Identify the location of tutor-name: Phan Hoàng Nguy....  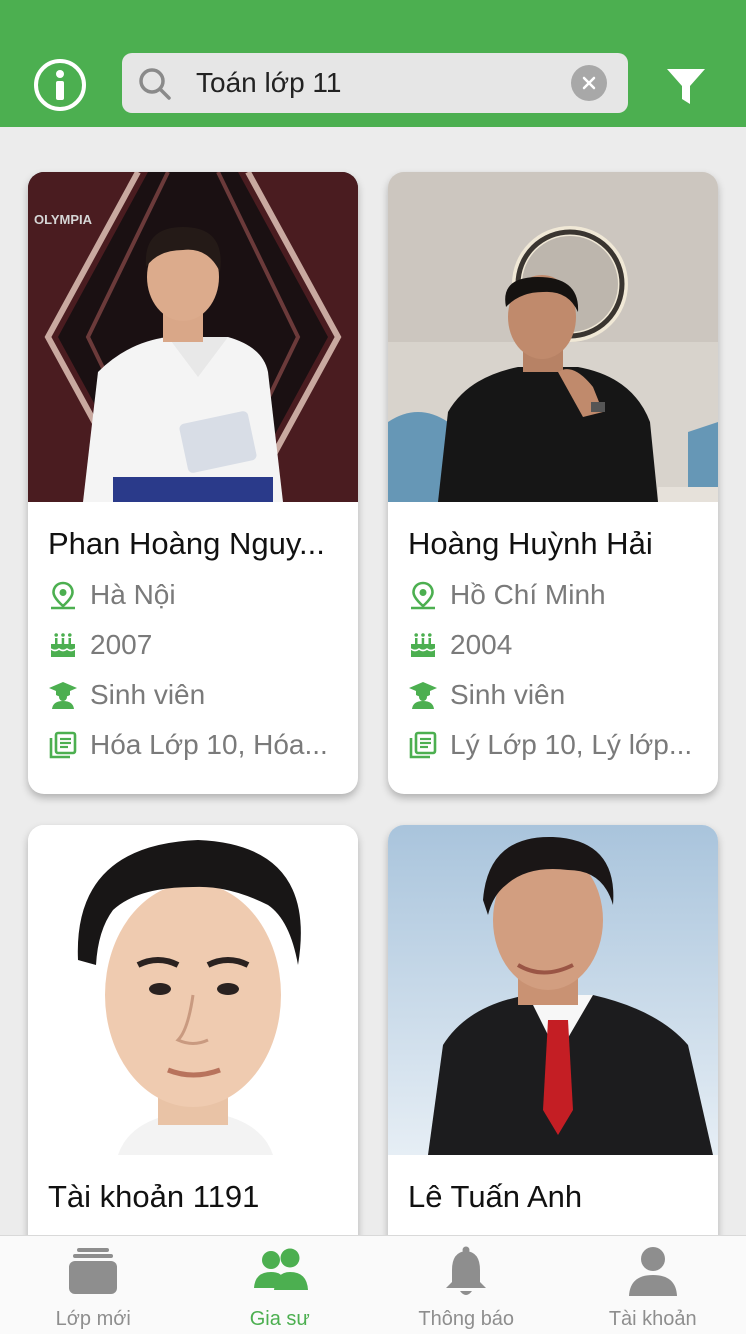
(186, 543).